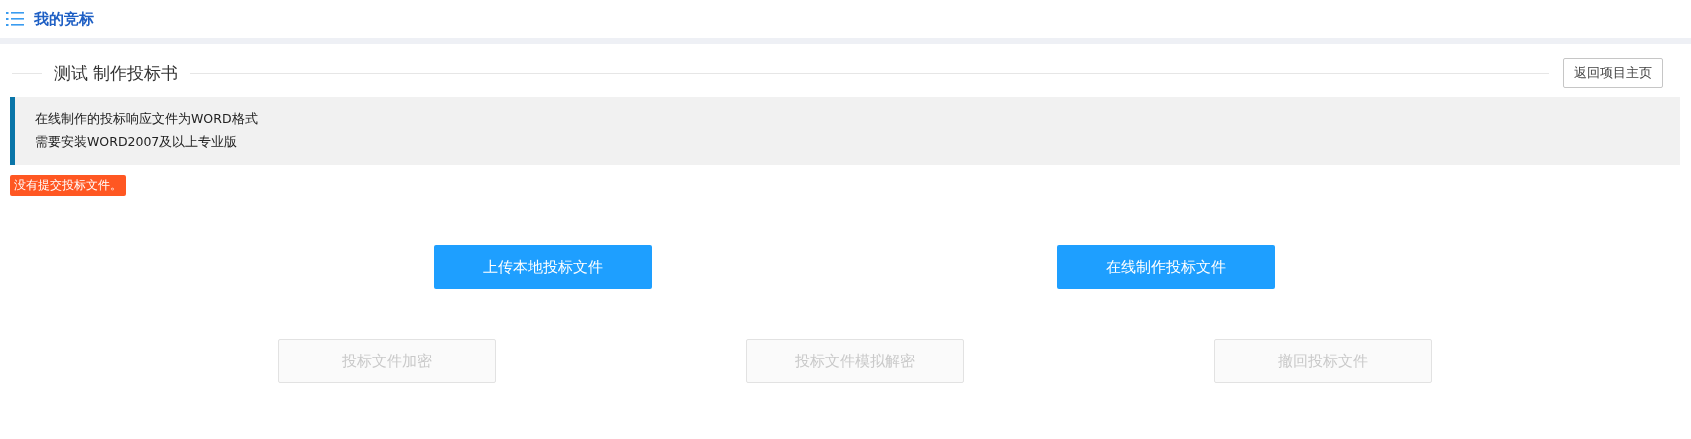 This screenshot has width=1691, height=439. I want to click on section-title: 测试 制作投标书, so click(116, 73).